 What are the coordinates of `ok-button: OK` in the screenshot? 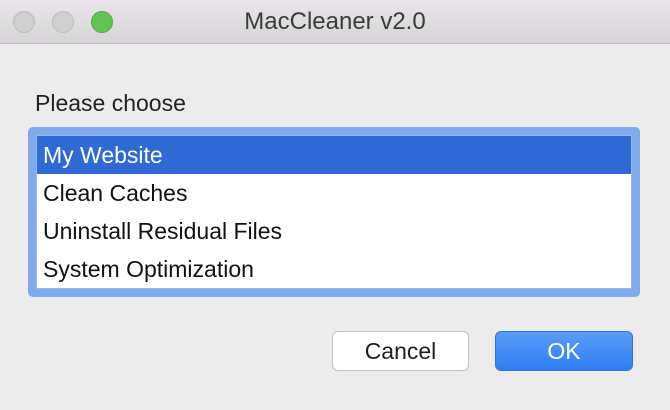 It's located at (564, 351).